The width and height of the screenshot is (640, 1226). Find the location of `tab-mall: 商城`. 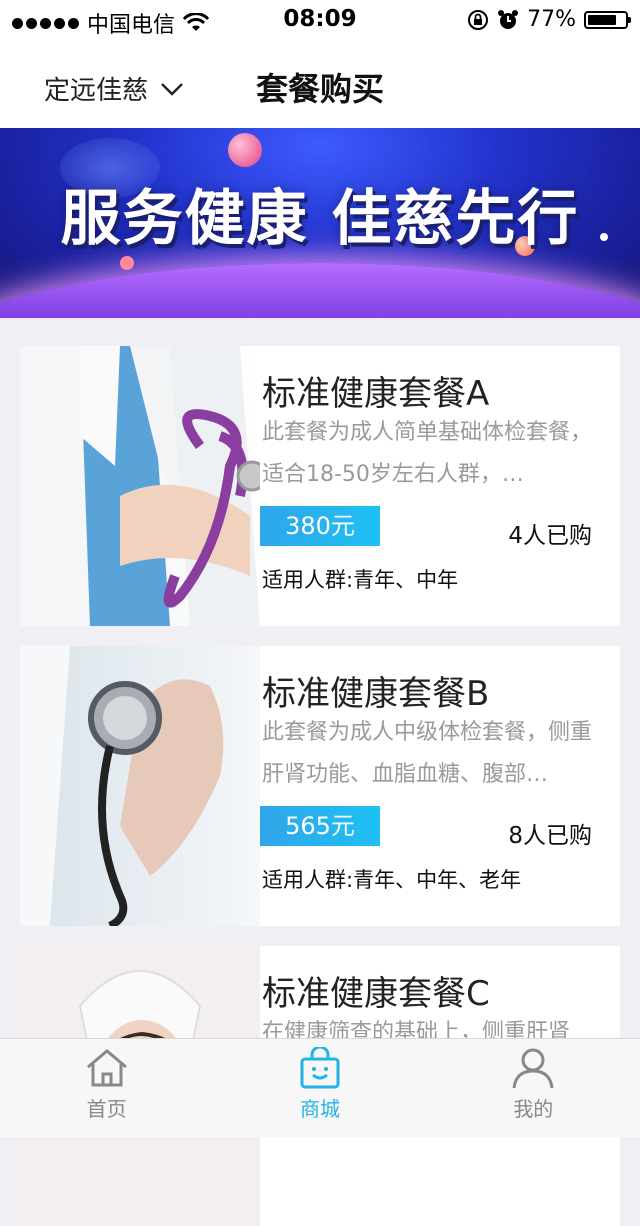

tab-mall: 商城 is located at coordinates (319, 1088).